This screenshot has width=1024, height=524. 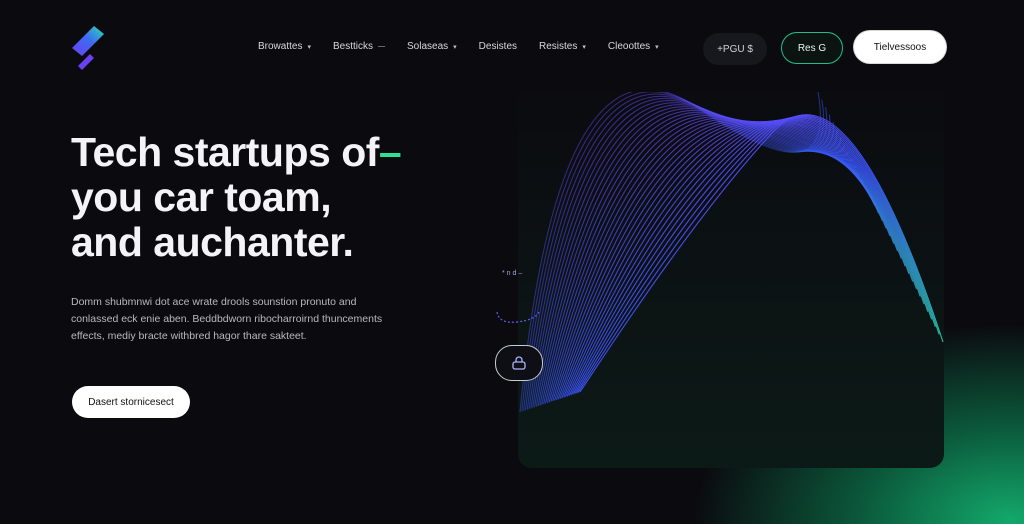 I want to click on nav-item-2: Solaseas ▾, so click(x=432, y=46).